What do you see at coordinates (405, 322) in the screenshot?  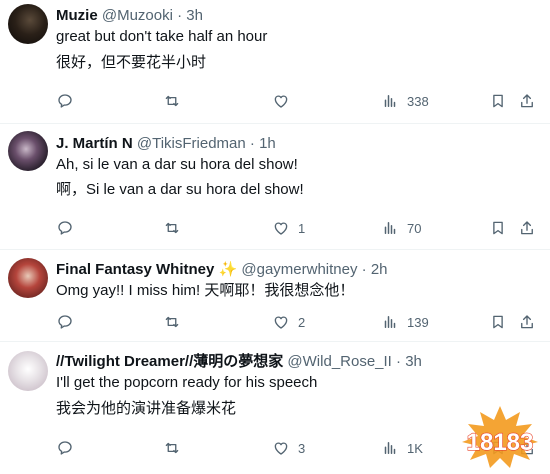 I see `views-button: 139` at bounding box center [405, 322].